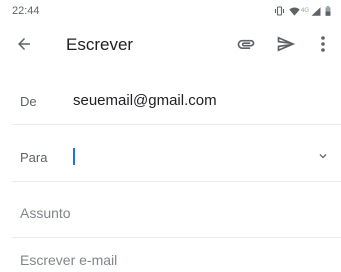 The width and height of the screenshot is (341, 272). Describe the element at coordinates (74, 156) in the screenshot. I see `text-cursor` at that location.